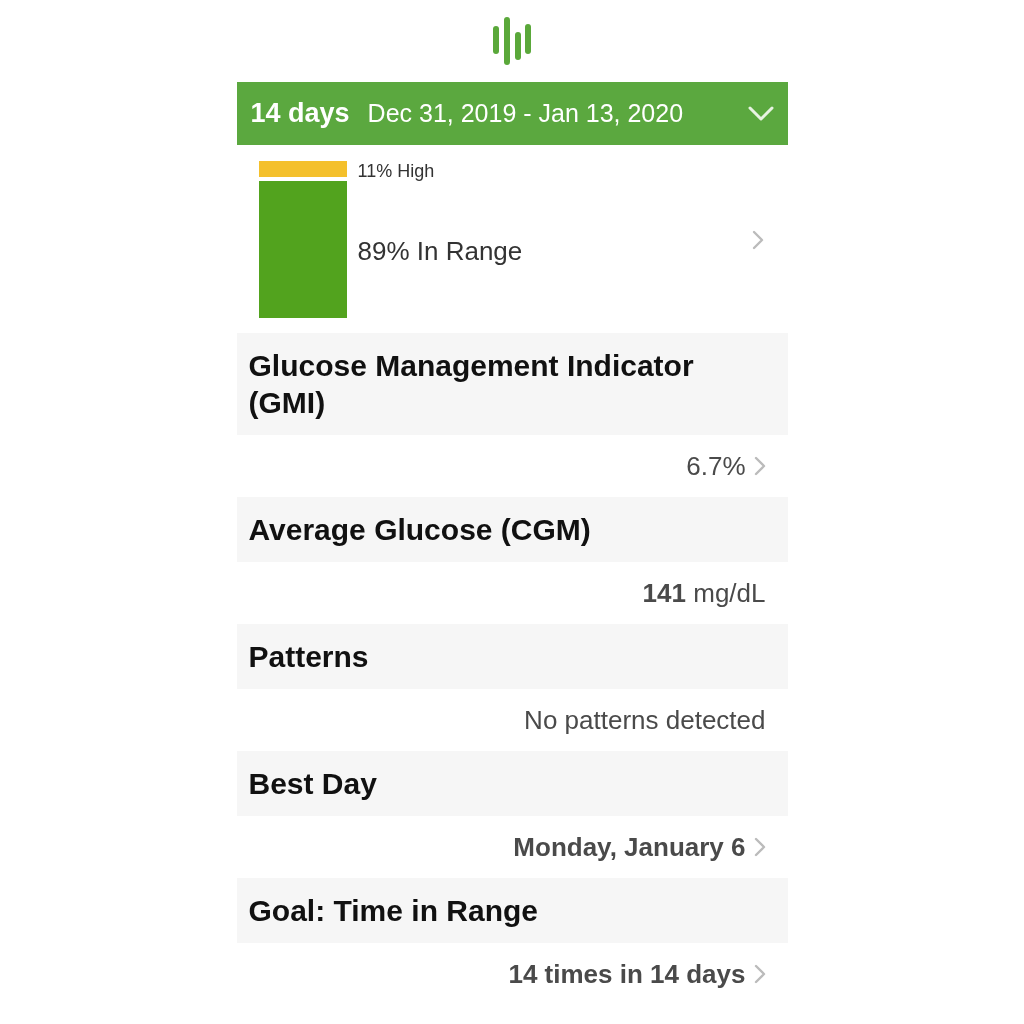  I want to click on date-range-selector: 14 days Dec 31, 2019 - Jan 13, 2020, so click(512, 113).